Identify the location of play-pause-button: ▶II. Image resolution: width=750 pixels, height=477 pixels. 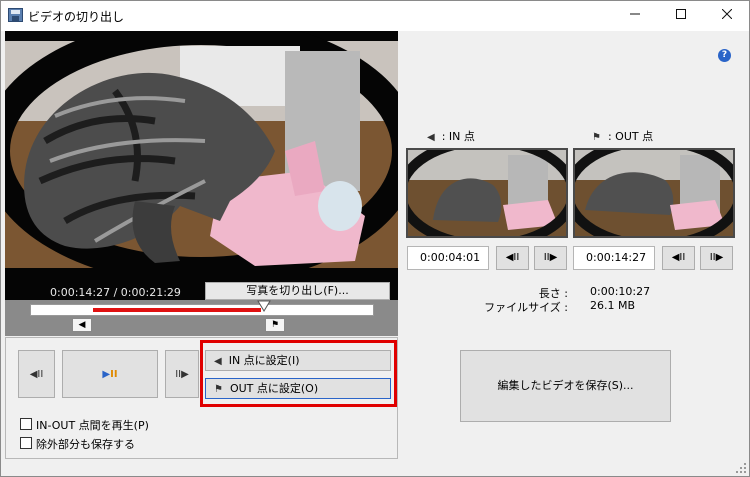
(110, 374).